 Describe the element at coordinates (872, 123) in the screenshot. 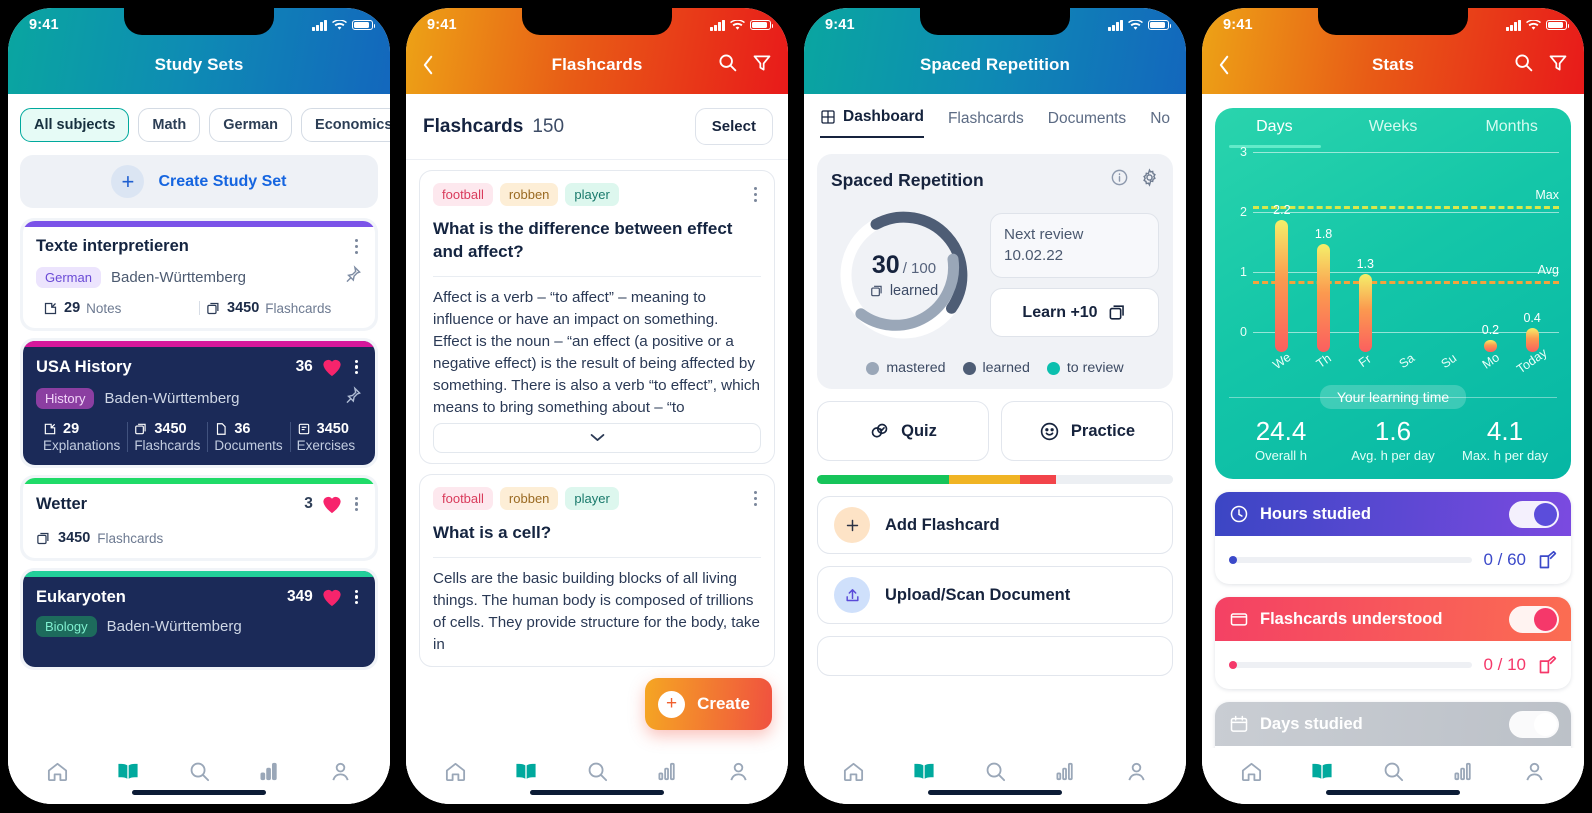

I see `tab-dashboard: Dashboard` at that location.